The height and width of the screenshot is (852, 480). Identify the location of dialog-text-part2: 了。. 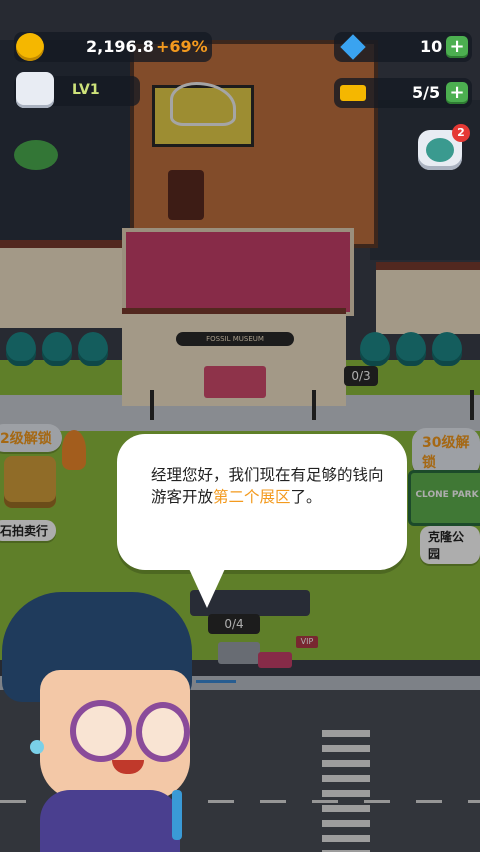
(306, 497).